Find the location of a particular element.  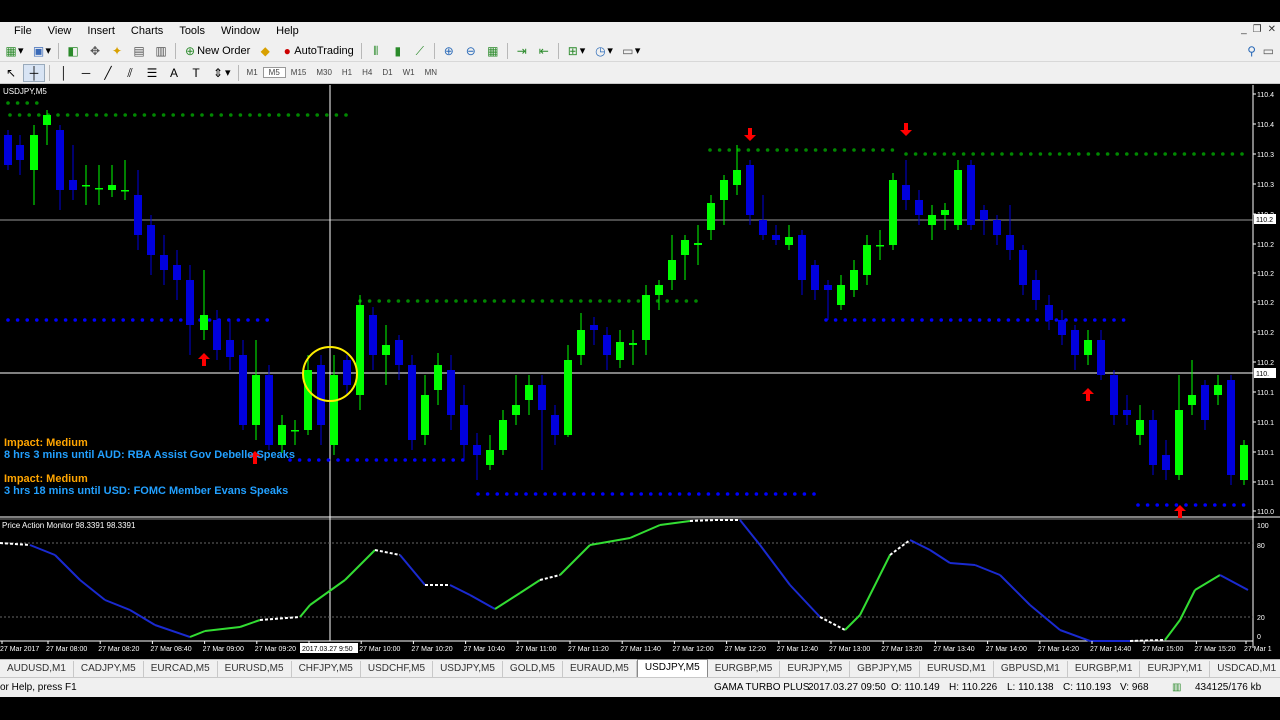

menu-help: Help is located at coordinates (287, 31).